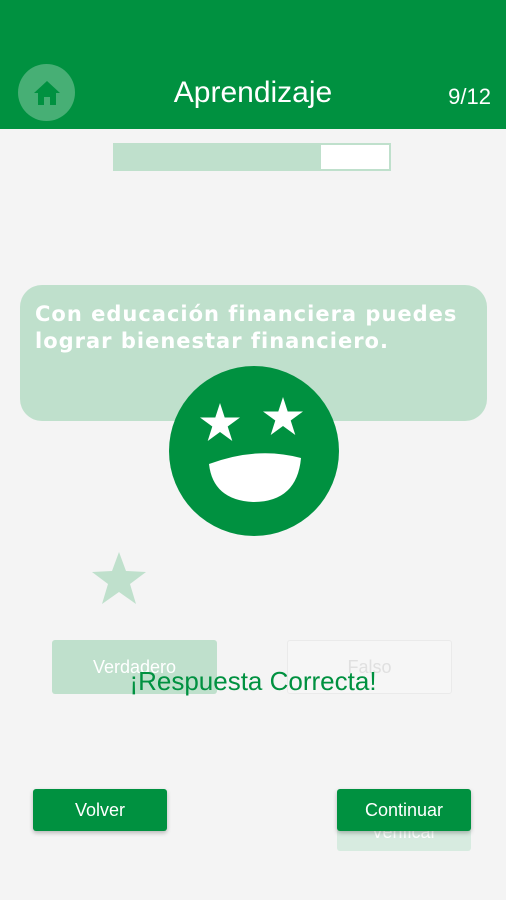 This screenshot has height=900, width=506. I want to click on progress-fill, so click(218, 157).